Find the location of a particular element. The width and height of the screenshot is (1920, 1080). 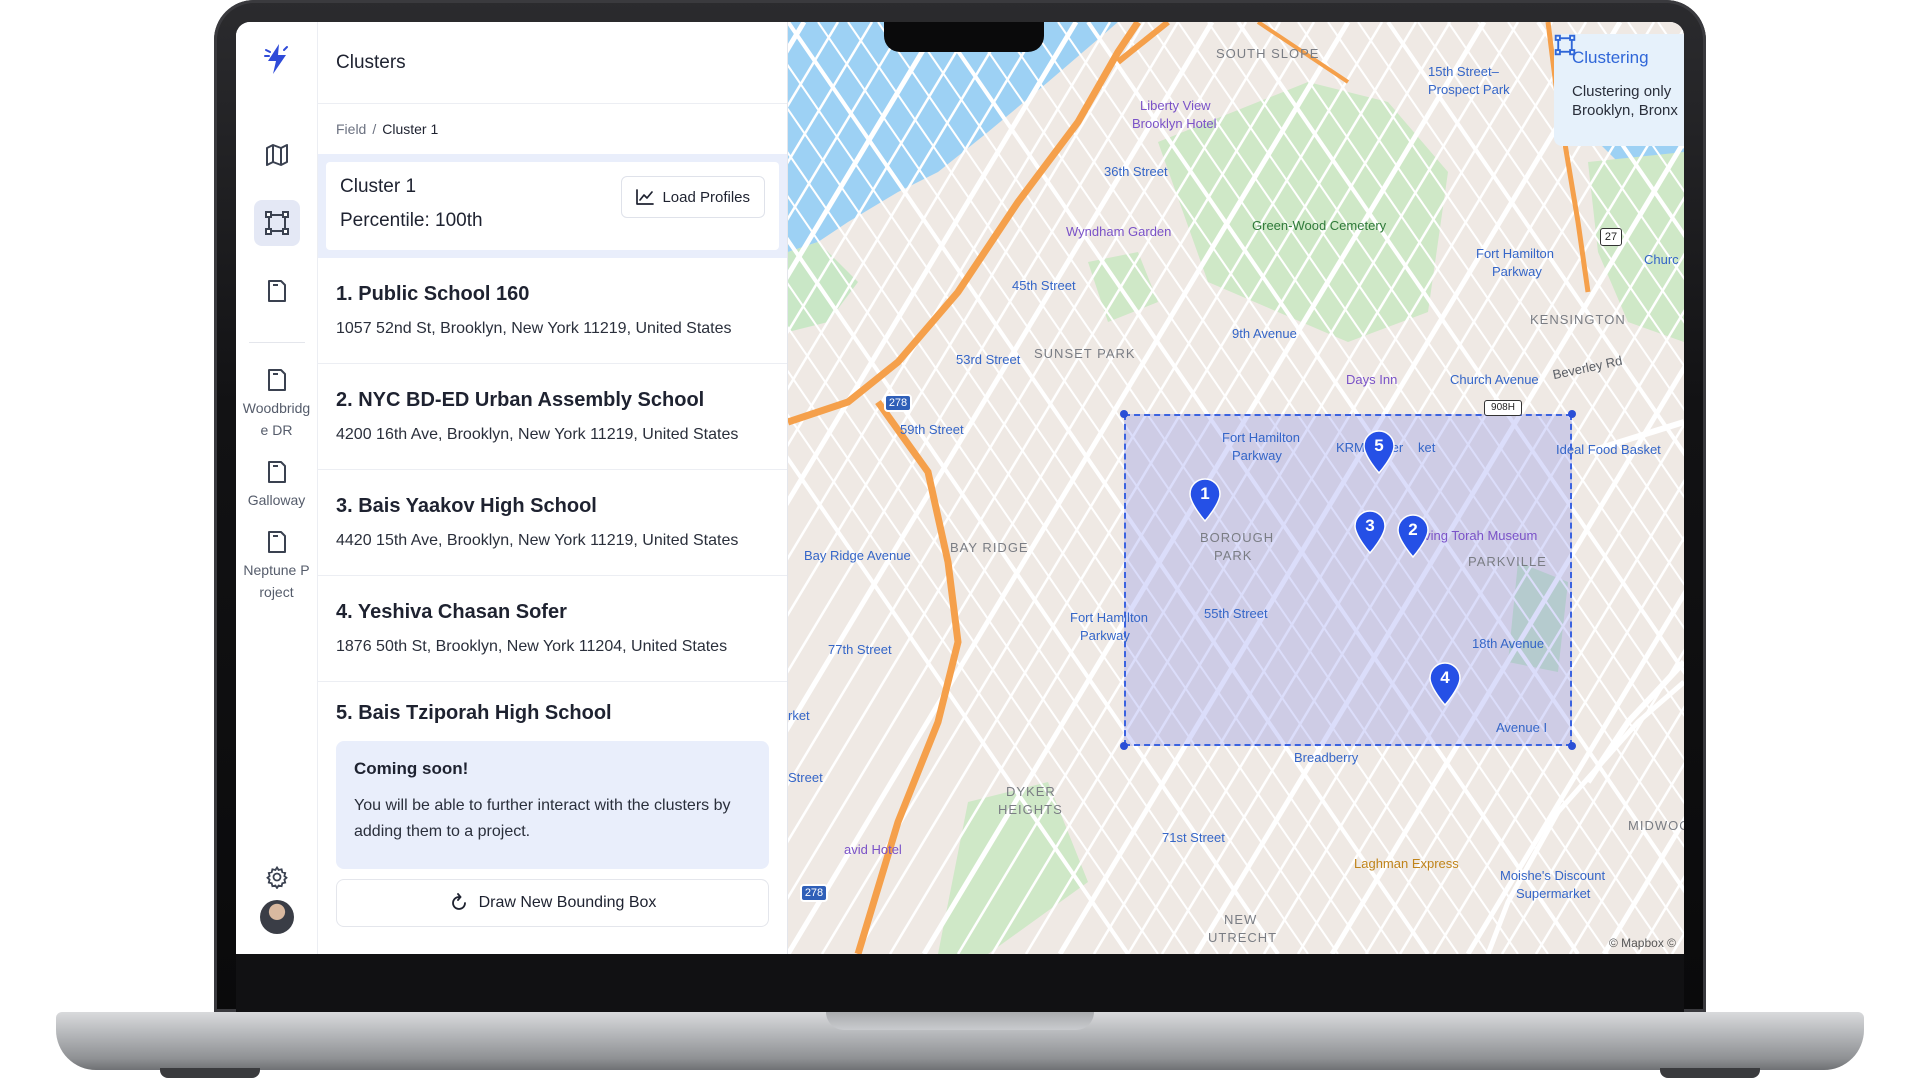

folder-nav-button is located at coordinates (277, 291).